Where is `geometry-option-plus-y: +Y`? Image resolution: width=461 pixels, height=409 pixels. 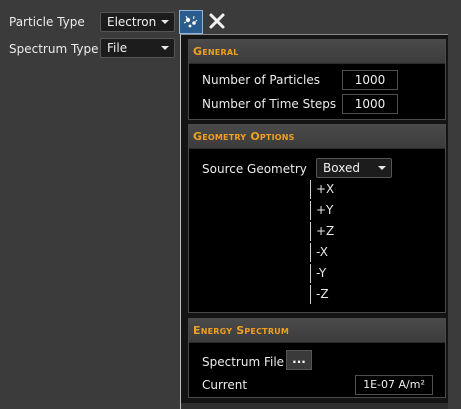
geometry-option-plus-y: +Y is located at coordinates (321, 210).